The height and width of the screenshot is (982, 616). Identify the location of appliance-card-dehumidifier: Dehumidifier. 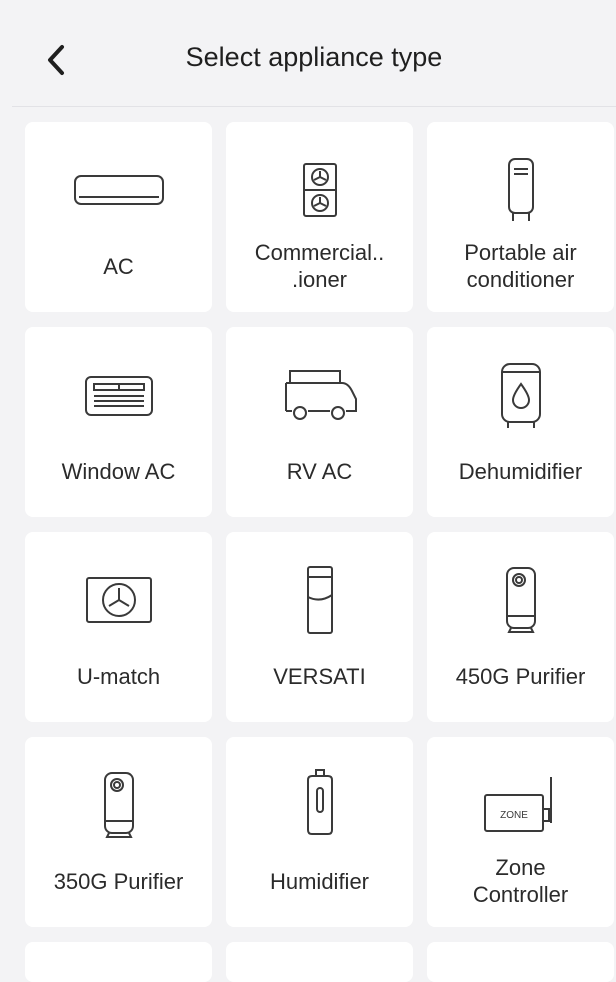
(520, 422).